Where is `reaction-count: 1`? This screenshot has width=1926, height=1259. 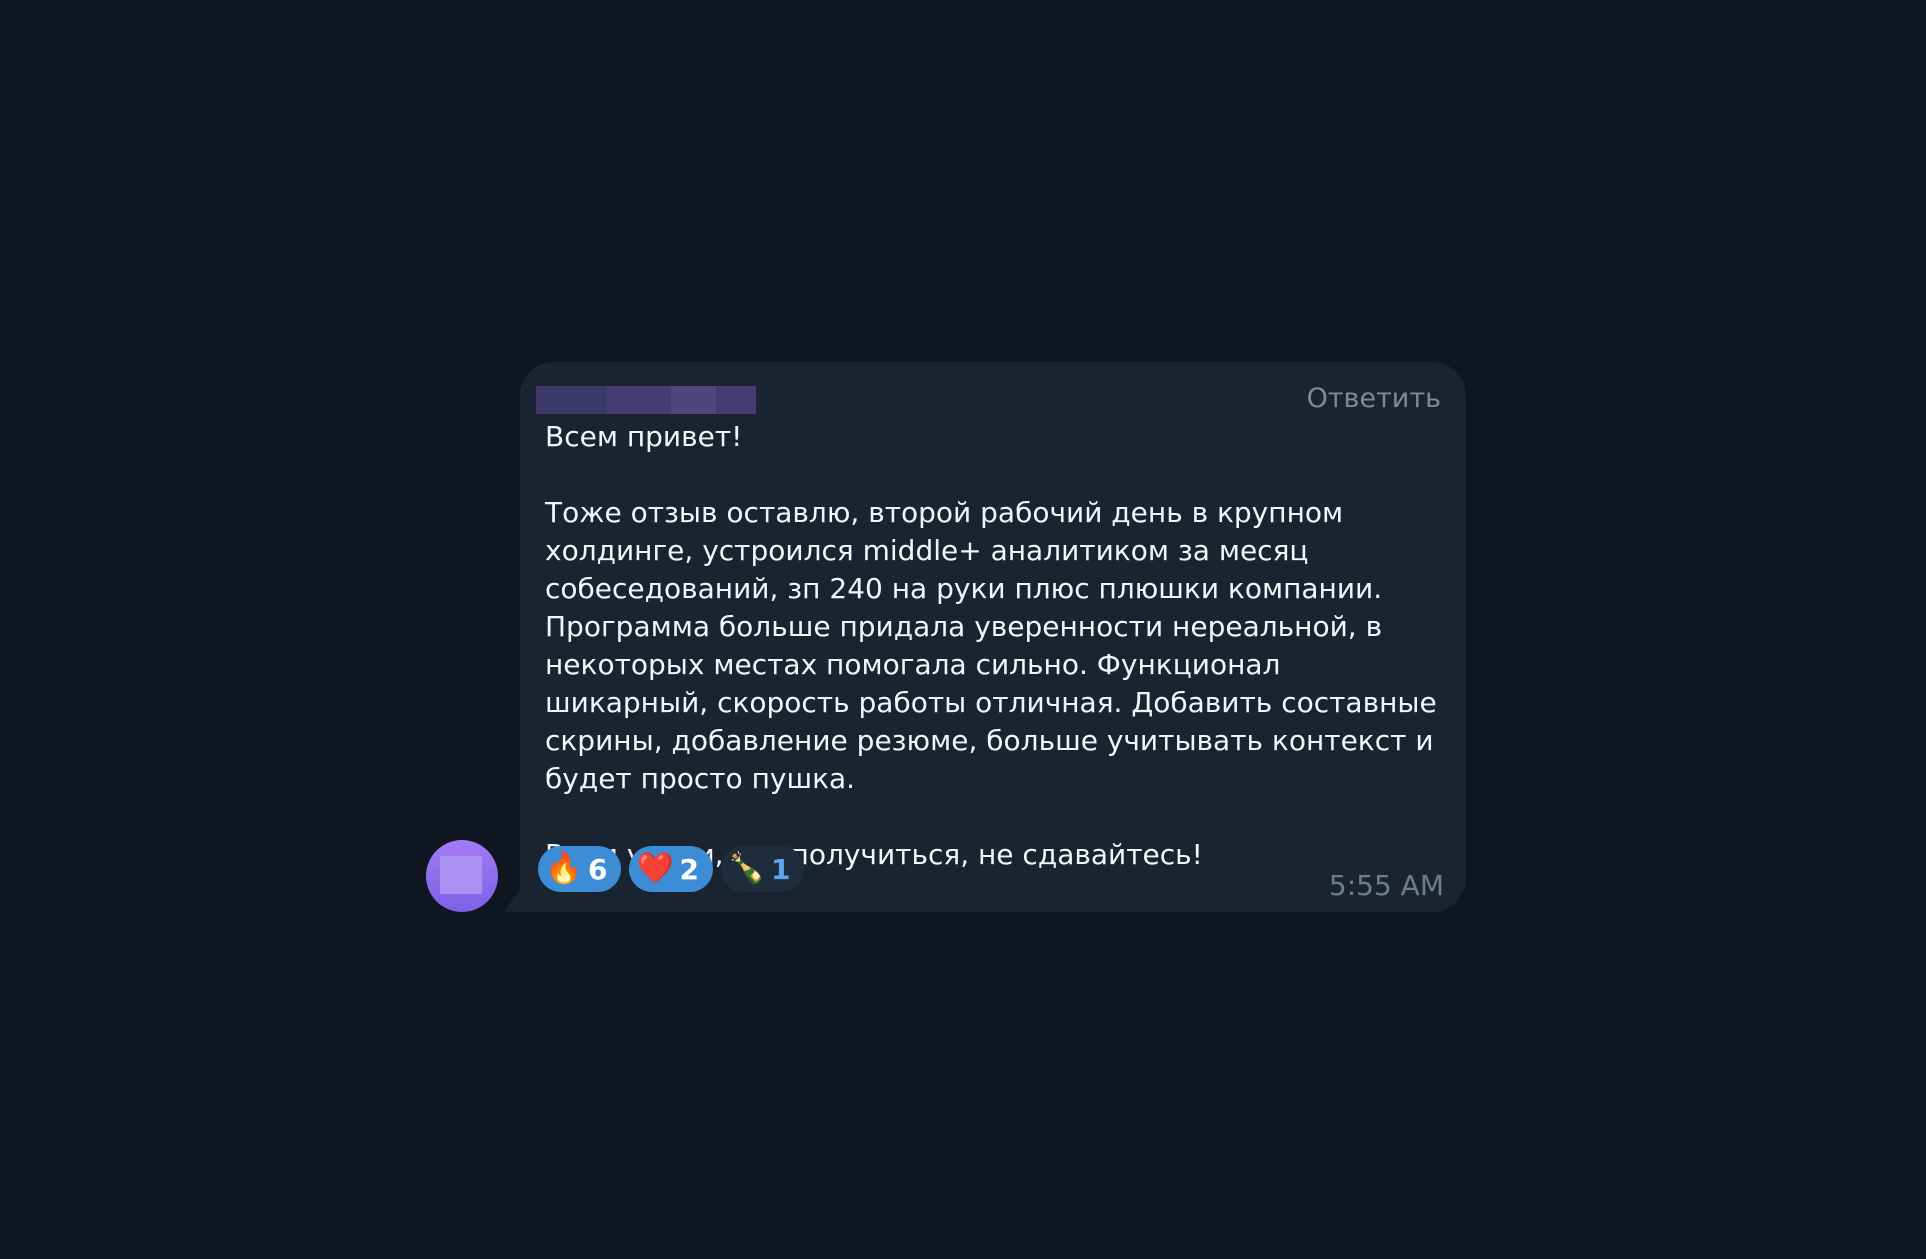
reaction-count: 1 is located at coordinates (780, 869).